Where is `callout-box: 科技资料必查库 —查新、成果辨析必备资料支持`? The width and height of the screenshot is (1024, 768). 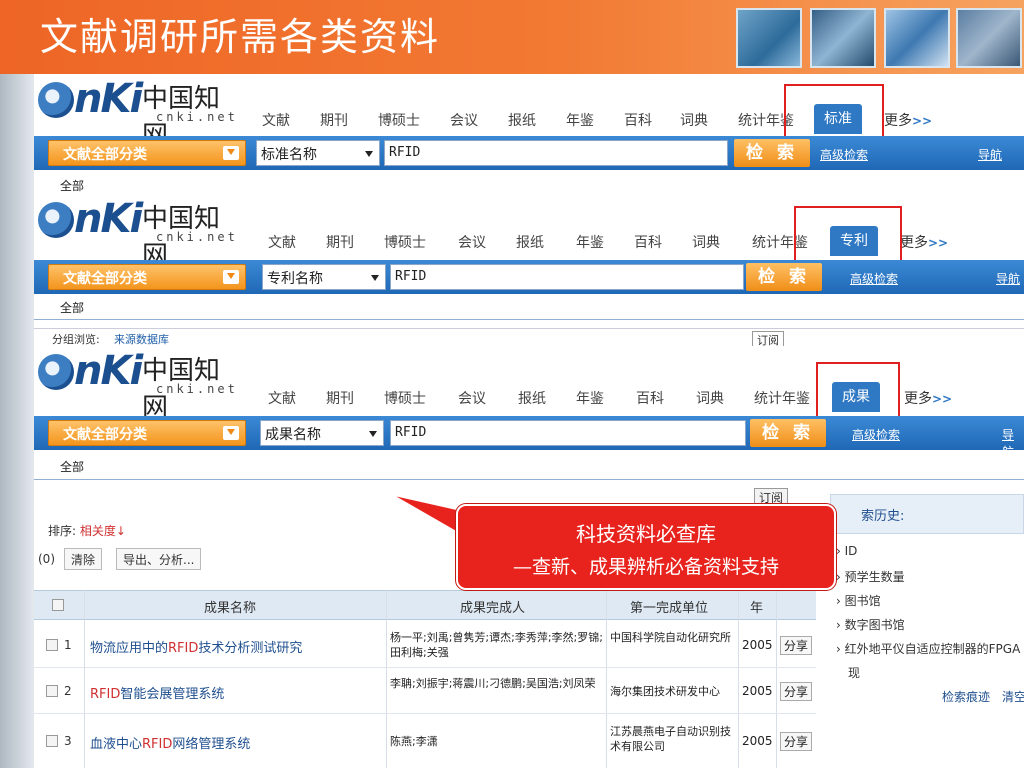 callout-box: 科技资料必查库 —查新、成果辨析必备资料支持 is located at coordinates (646, 547).